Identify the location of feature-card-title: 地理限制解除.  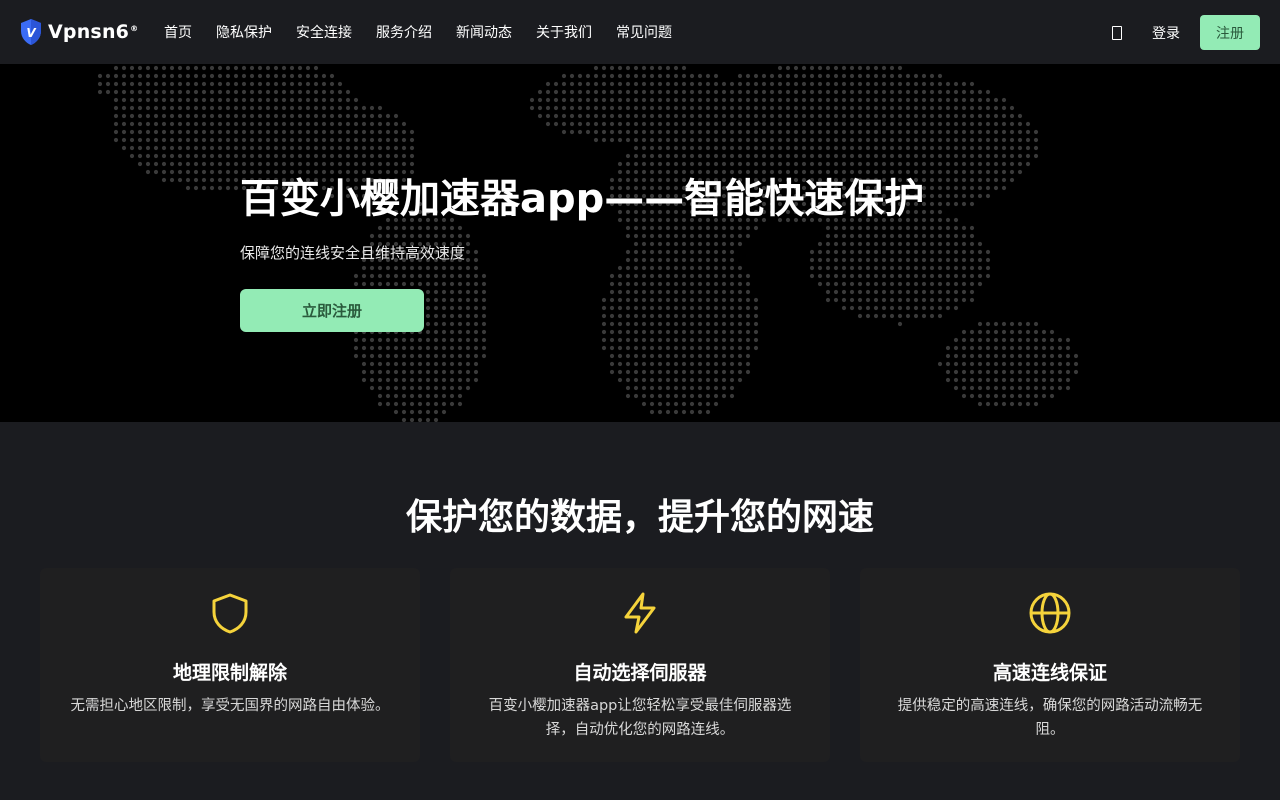
(229, 673).